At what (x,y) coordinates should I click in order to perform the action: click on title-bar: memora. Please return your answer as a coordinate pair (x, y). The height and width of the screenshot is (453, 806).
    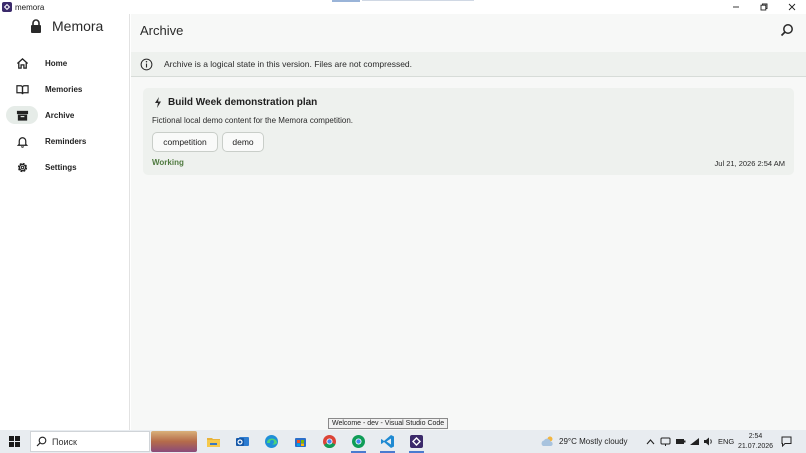
    Looking at the image, I should click on (403, 7).